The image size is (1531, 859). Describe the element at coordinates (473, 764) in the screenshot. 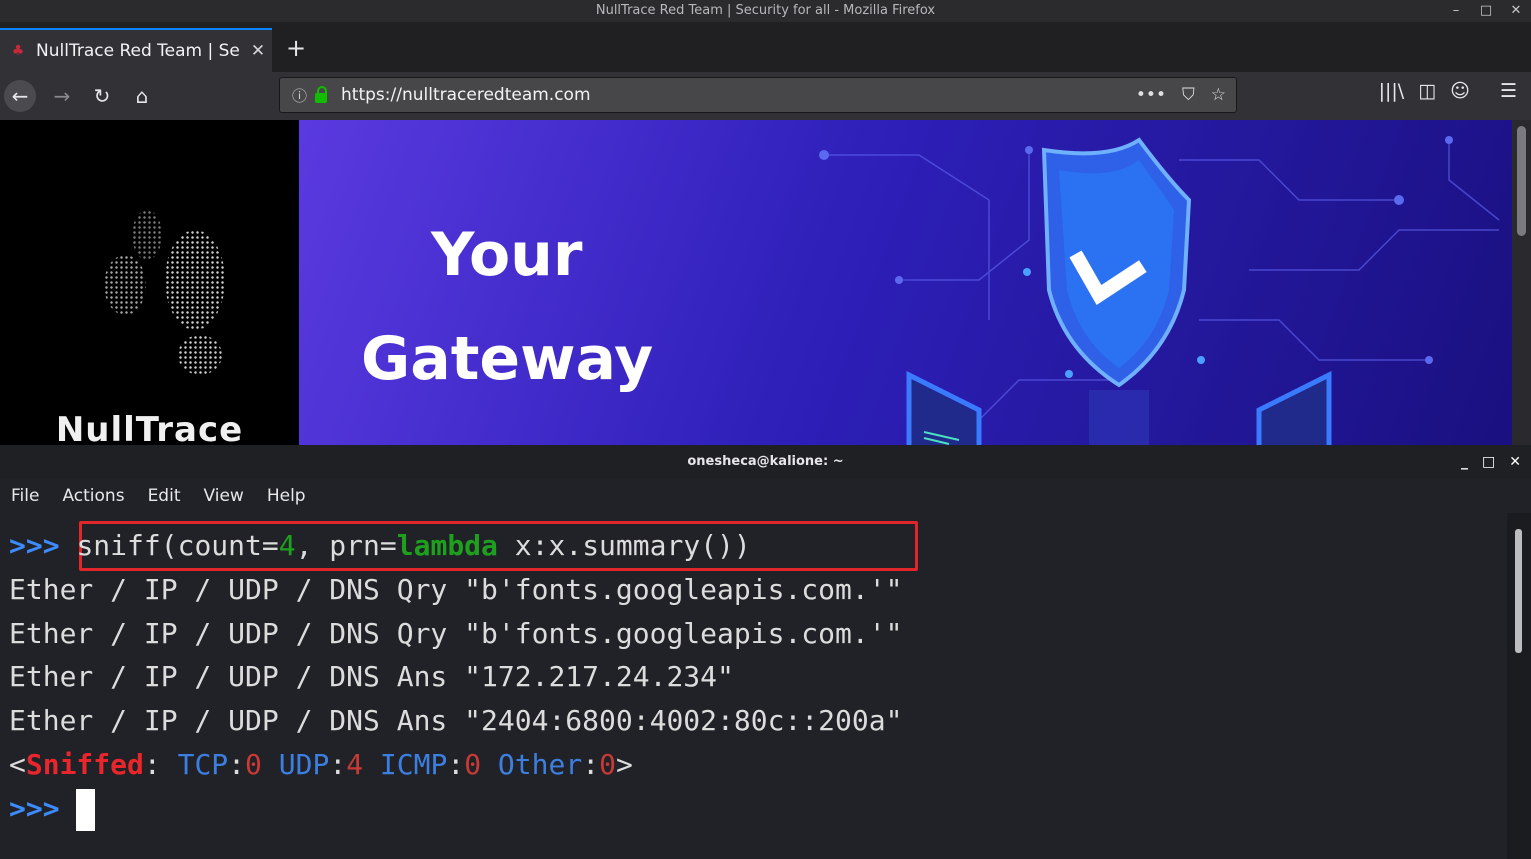

I see `icmp-count: 0` at that location.